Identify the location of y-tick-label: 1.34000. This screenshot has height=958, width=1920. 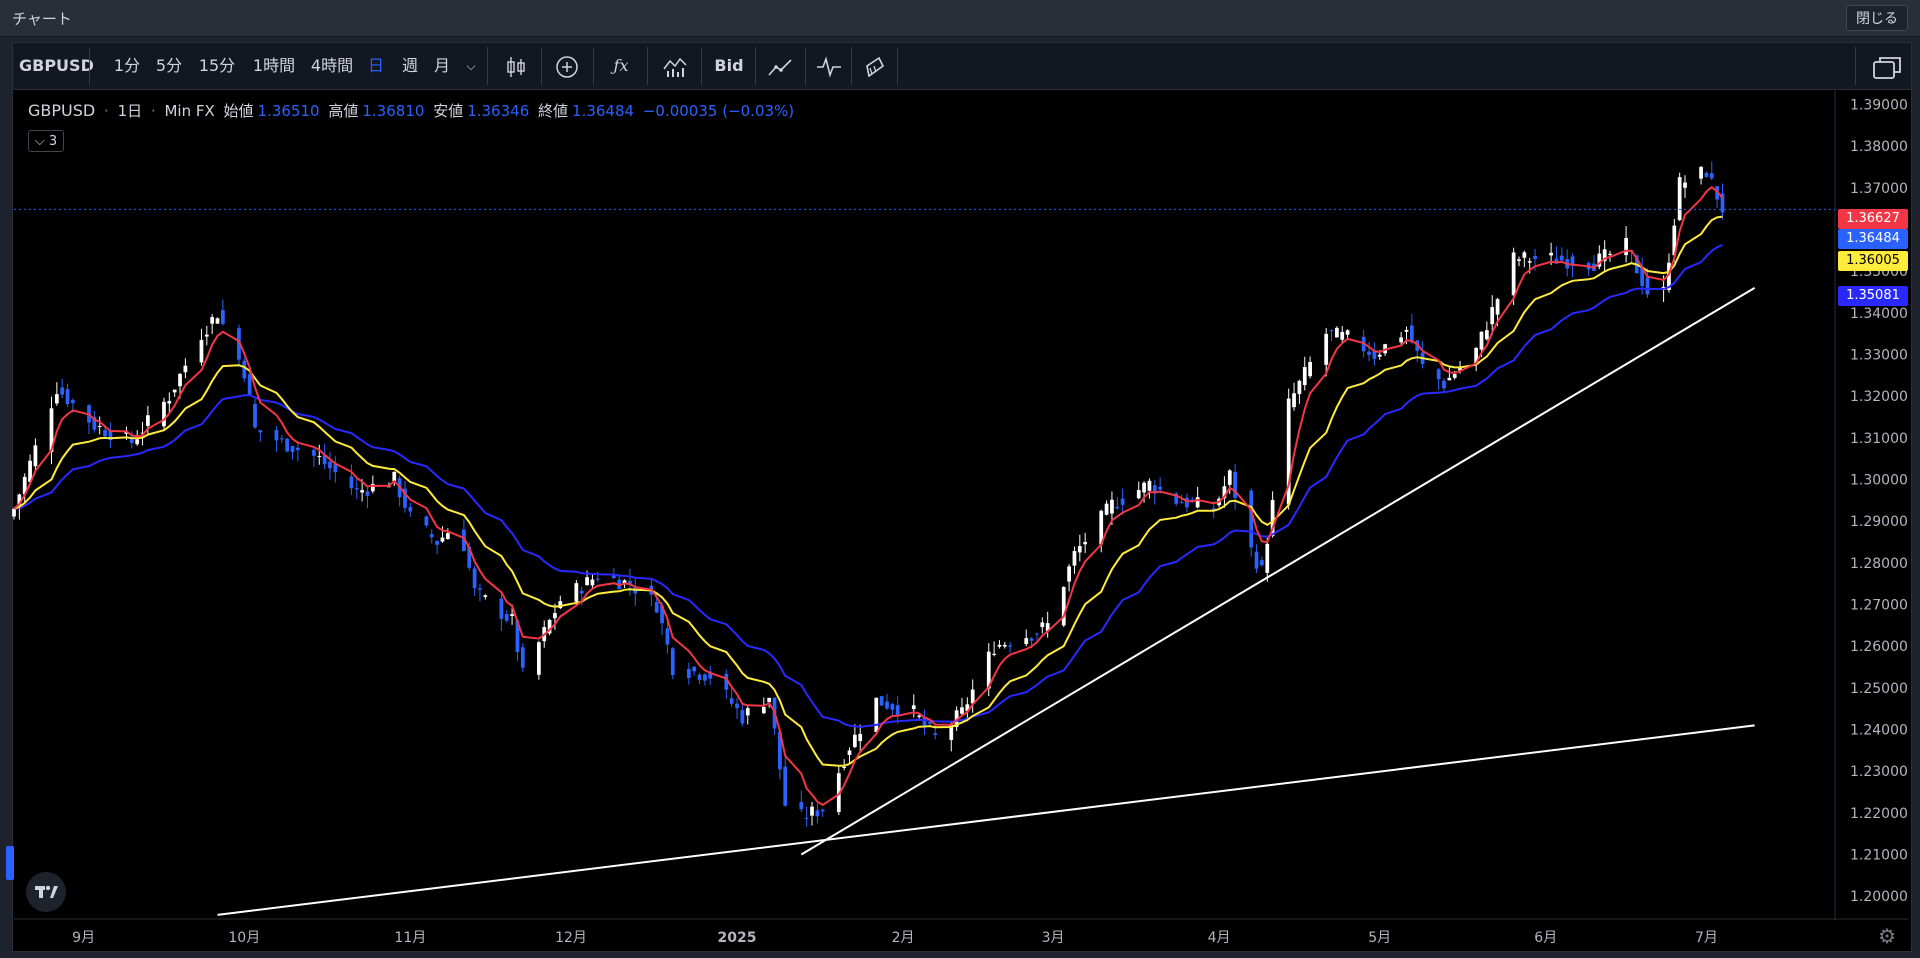
(1879, 314).